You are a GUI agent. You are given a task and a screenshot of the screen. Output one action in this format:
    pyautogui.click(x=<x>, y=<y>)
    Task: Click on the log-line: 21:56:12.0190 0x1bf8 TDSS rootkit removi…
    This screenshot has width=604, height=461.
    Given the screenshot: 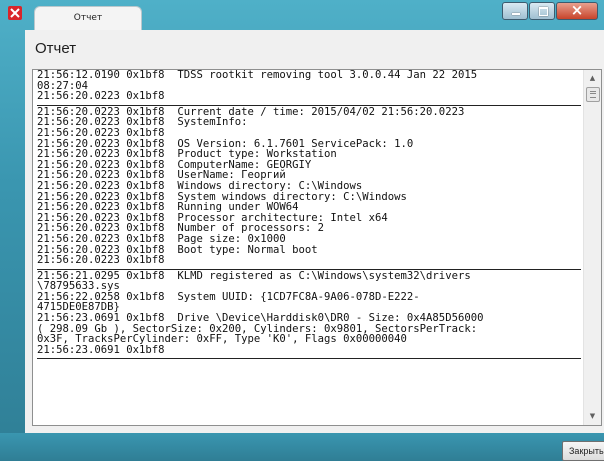 What is the action you would take?
    pyautogui.click(x=257, y=75)
    